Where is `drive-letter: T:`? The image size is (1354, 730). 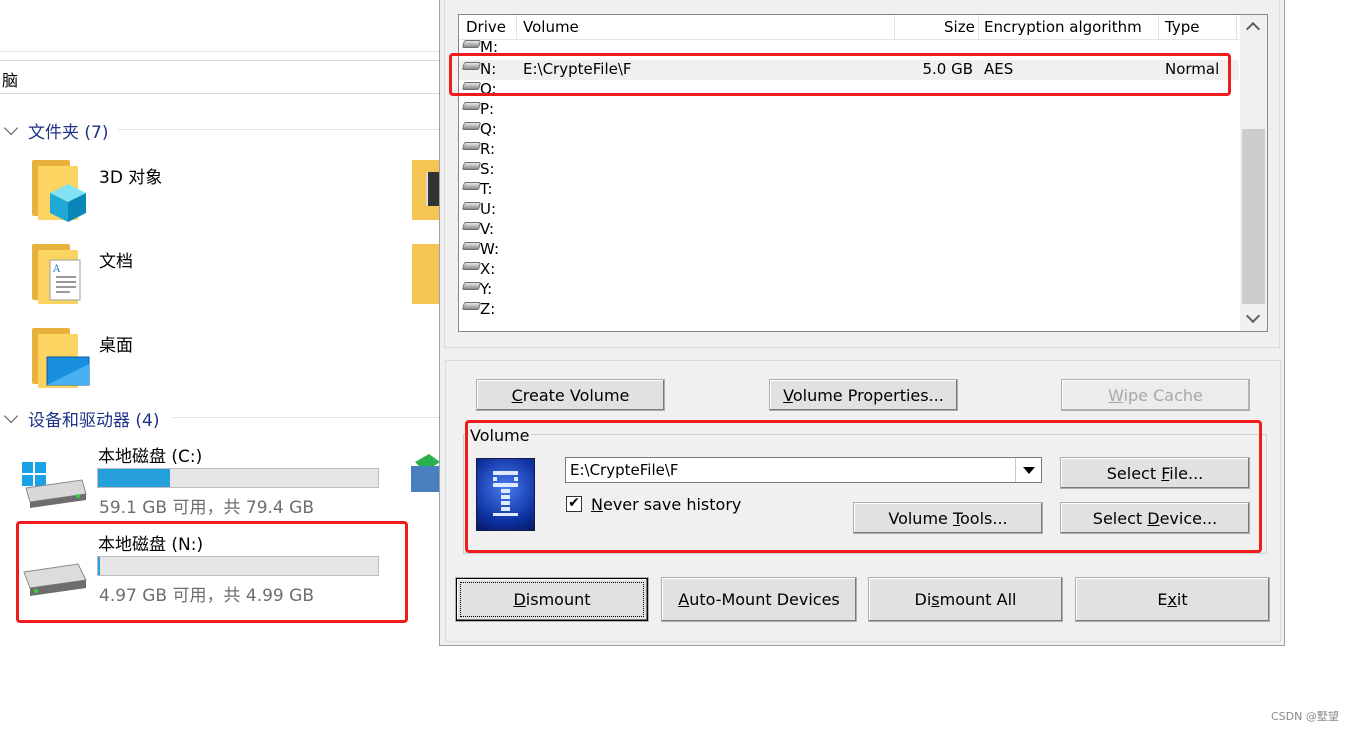
drive-letter: T: is located at coordinates (486, 189).